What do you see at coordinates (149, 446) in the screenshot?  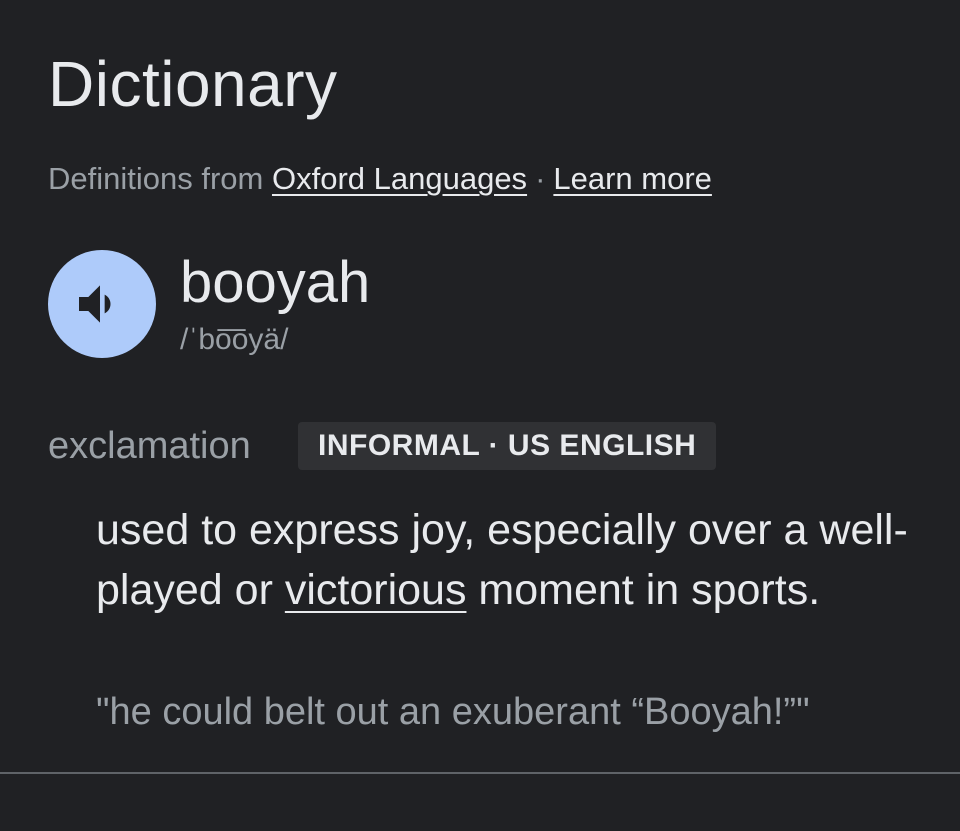 I see `part-of-speech: exclamation` at bounding box center [149, 446].